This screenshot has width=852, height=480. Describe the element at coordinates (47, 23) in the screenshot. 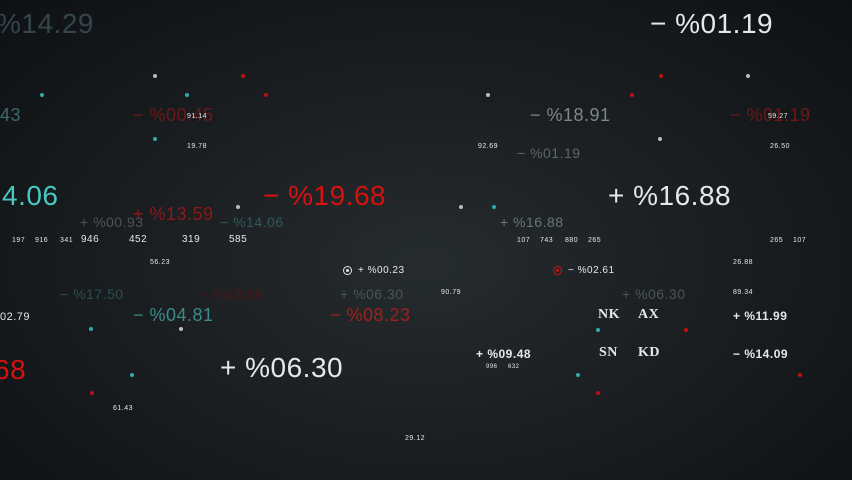

I see `ticker-change: %14.29` at that location.